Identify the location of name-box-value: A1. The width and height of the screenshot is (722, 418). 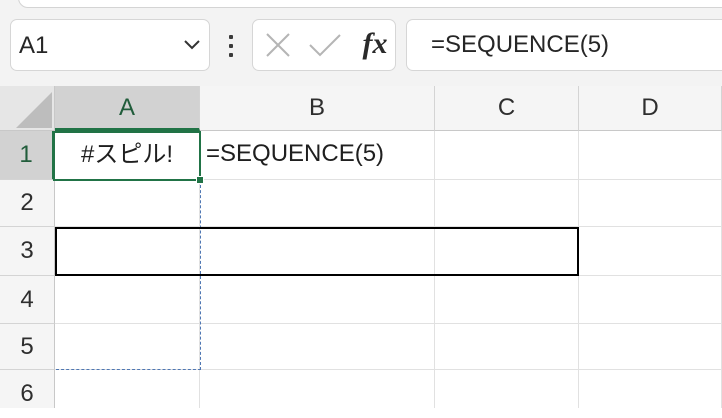
(34, 45).